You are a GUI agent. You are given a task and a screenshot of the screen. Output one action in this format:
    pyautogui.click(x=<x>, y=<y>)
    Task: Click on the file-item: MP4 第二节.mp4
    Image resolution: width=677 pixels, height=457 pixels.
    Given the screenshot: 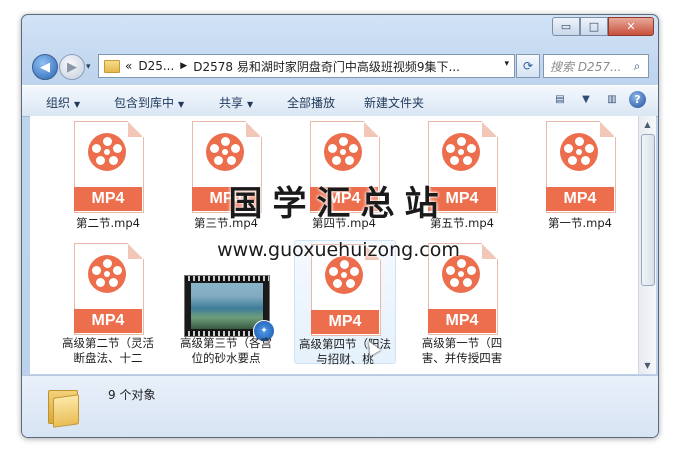 What is the action you would take?
    pyautogui.click(x=108, y=179)
    